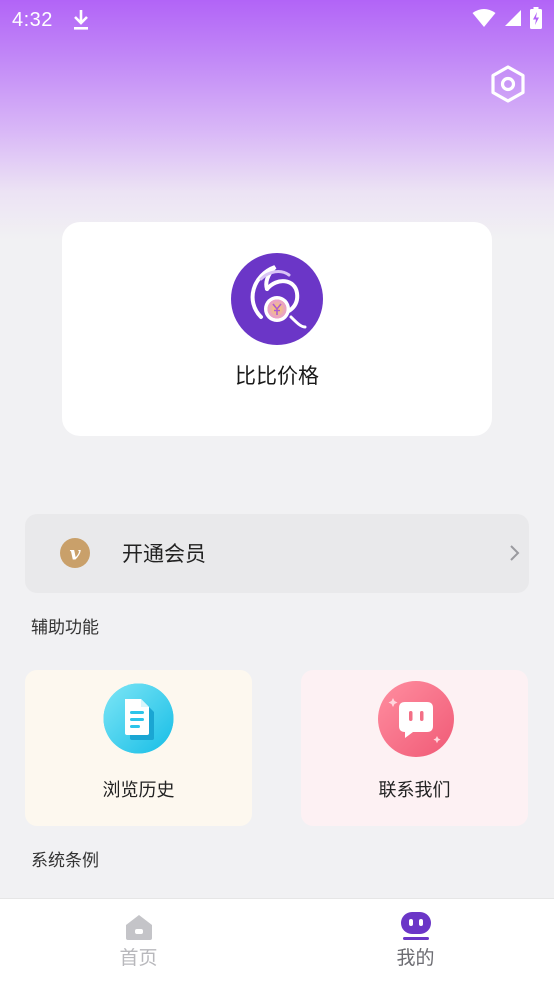 The height and width of the screenshot is (984, 554). I want to click on app-name: 比比价格, so click(277, 376).